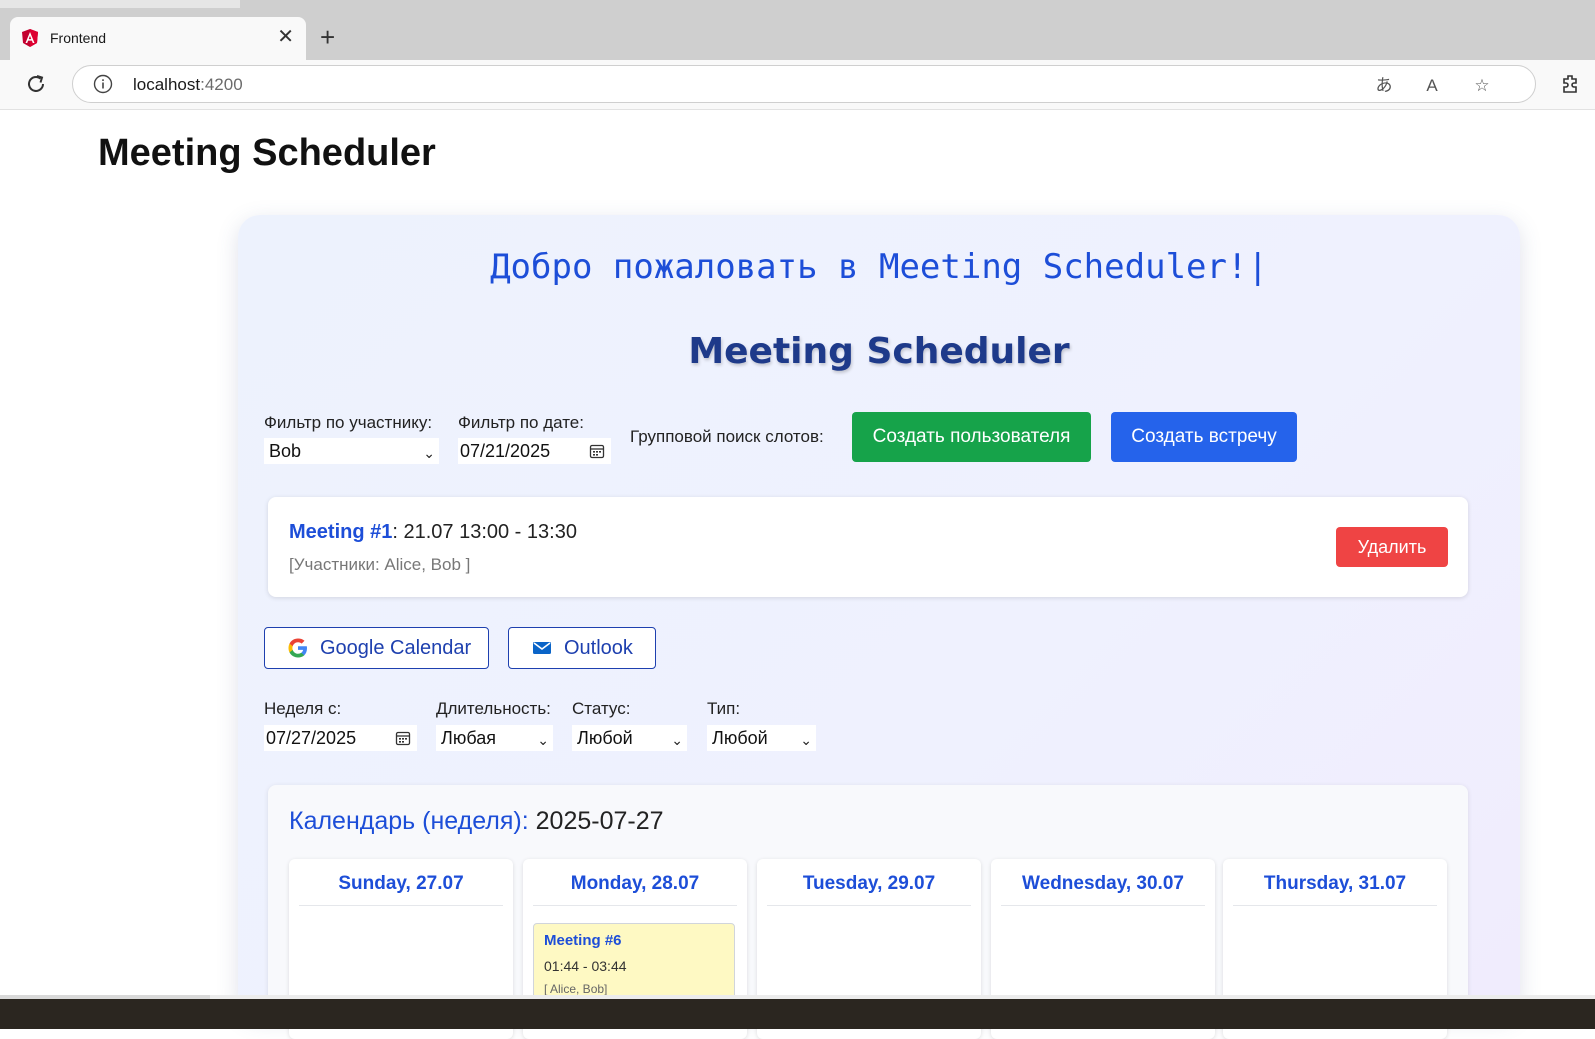 The width and height of the screenshot is (1595, 1039). I want to click on new-tab-icon: +, so click(327, 37).